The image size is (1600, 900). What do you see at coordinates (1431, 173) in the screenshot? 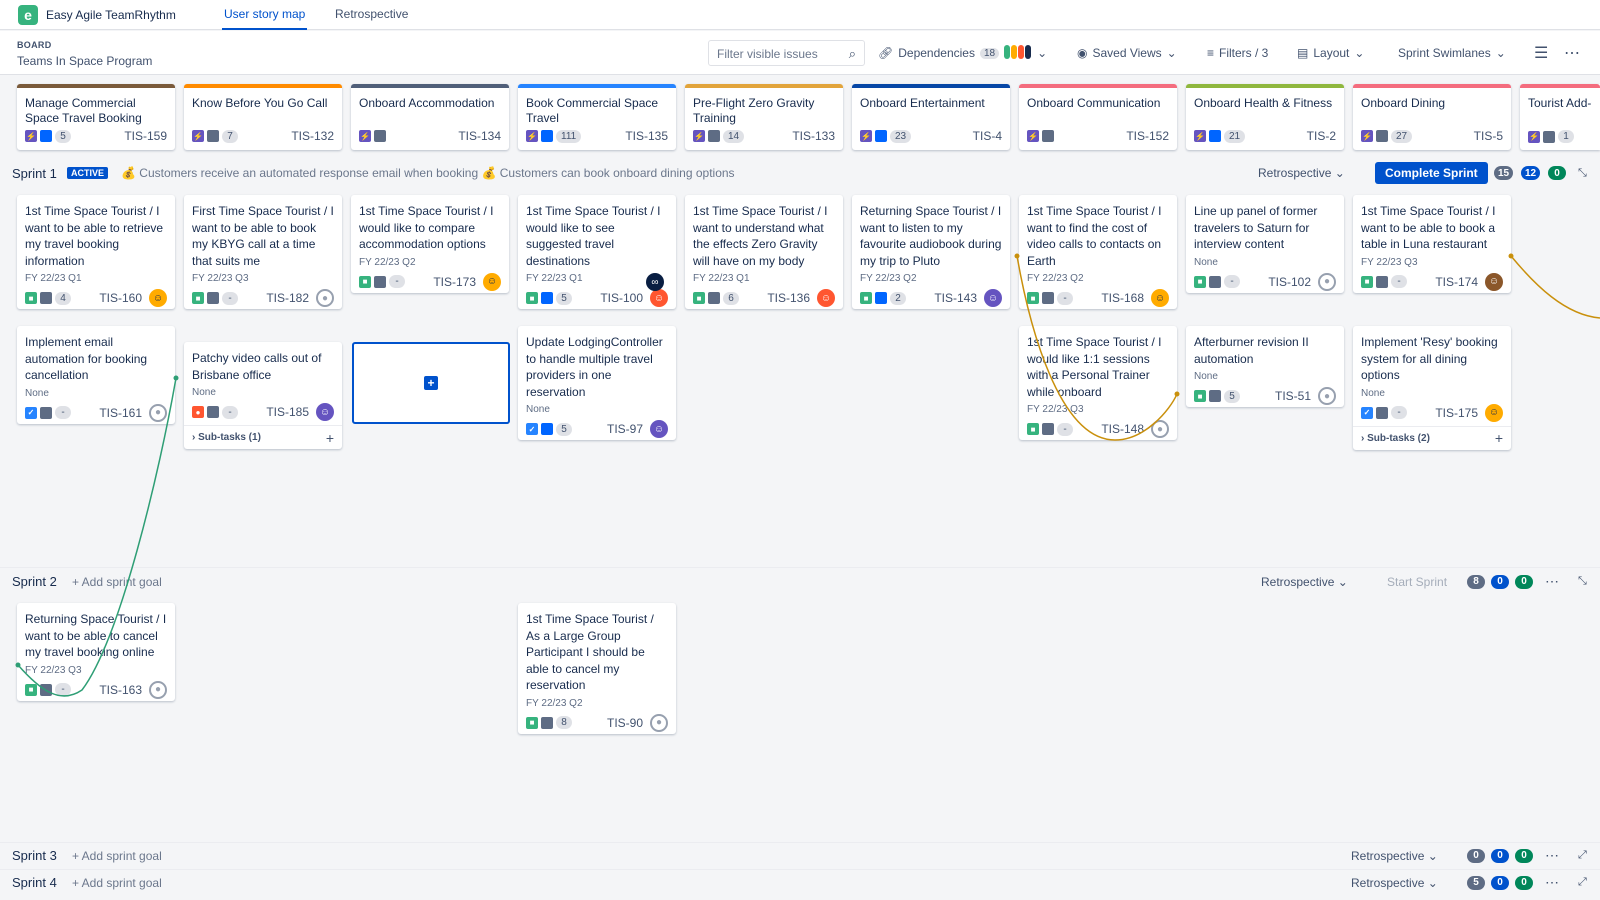
I see `complete-sprint-button: Complete Sprint` at bounding box center [1431, 173].